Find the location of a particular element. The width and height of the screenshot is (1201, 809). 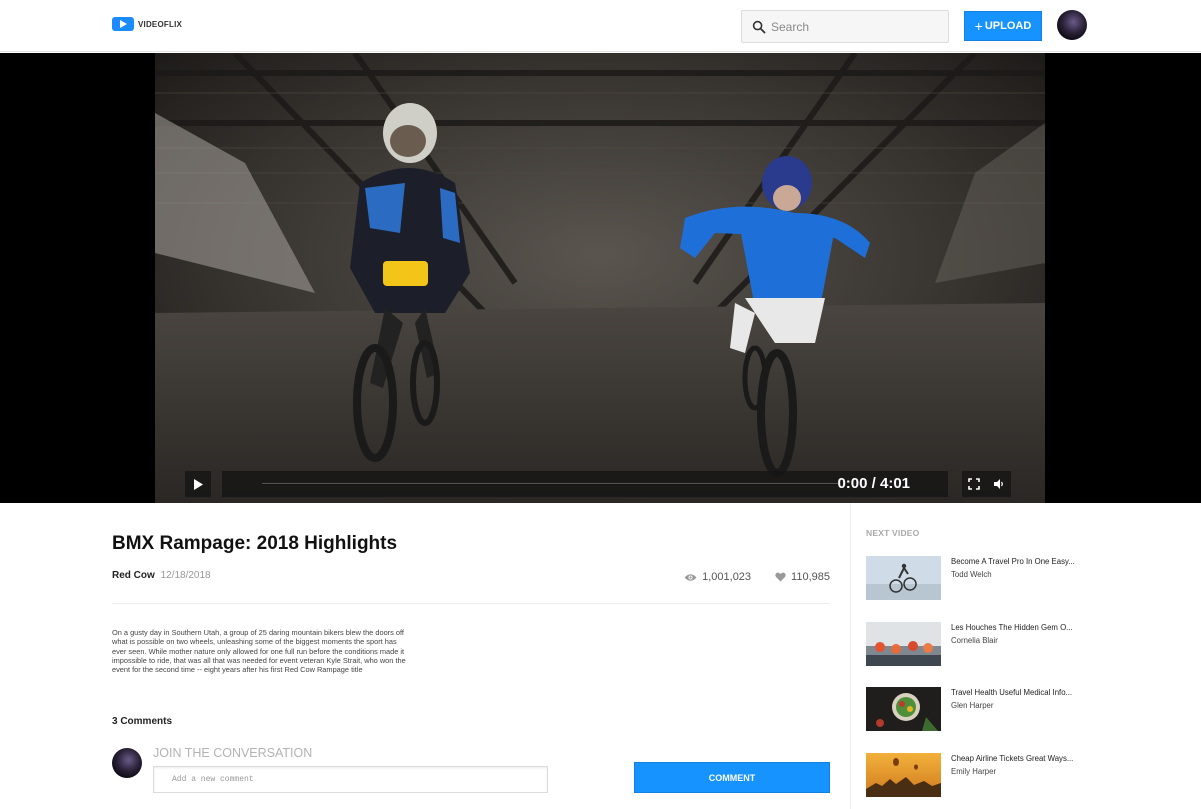

commenter-avatar is located at coordinates (127, 763).